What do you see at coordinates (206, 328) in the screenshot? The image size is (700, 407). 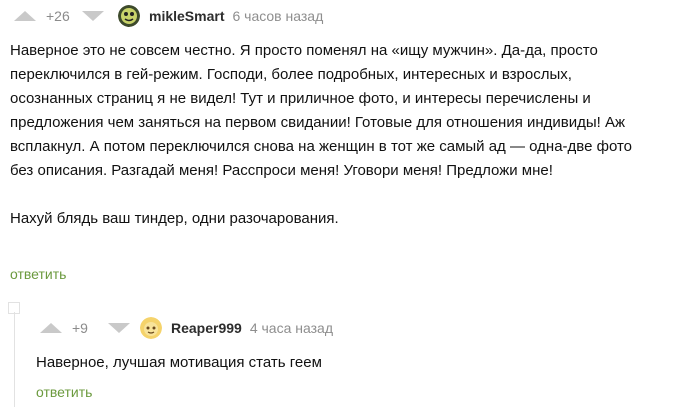 I see `reply-author: Reaper999` at bounding box center [206, 328].